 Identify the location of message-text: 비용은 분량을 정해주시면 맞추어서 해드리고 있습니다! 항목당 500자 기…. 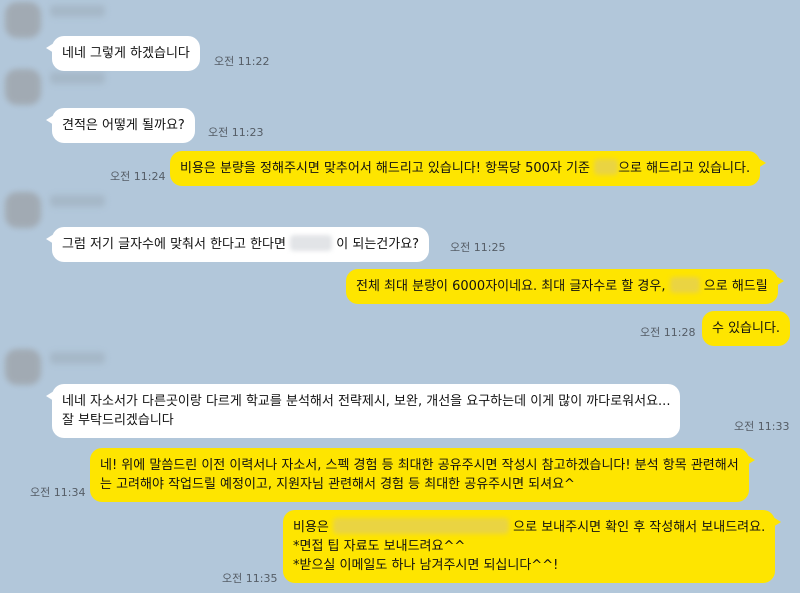
(385, 168).